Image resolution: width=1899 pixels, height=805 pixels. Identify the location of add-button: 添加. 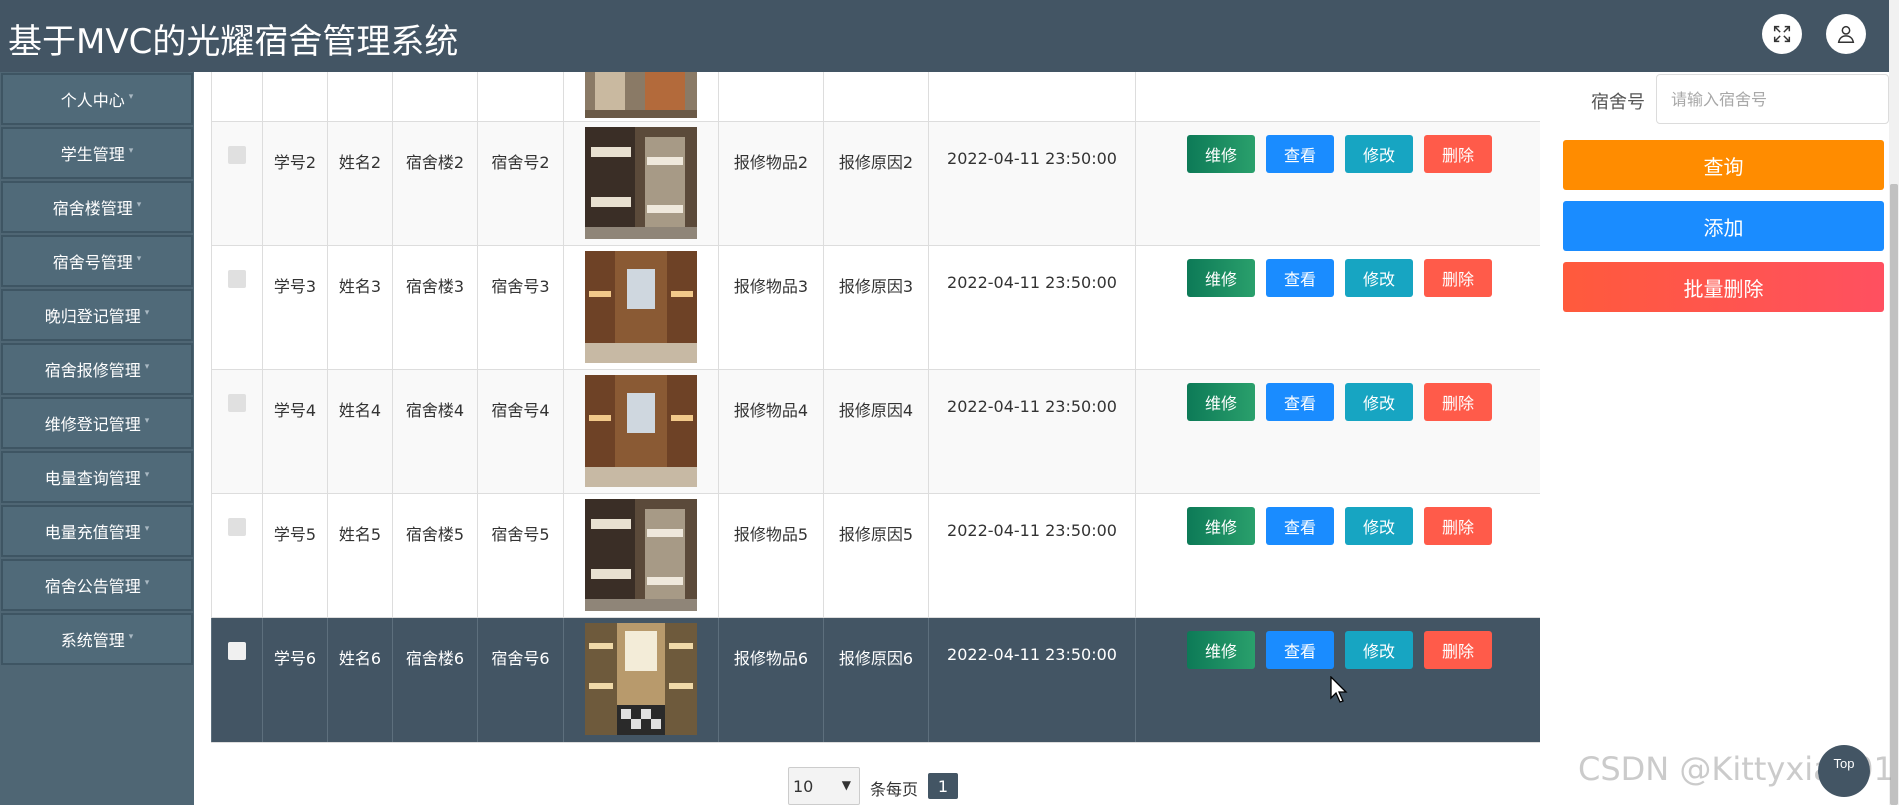
(1723, 226).